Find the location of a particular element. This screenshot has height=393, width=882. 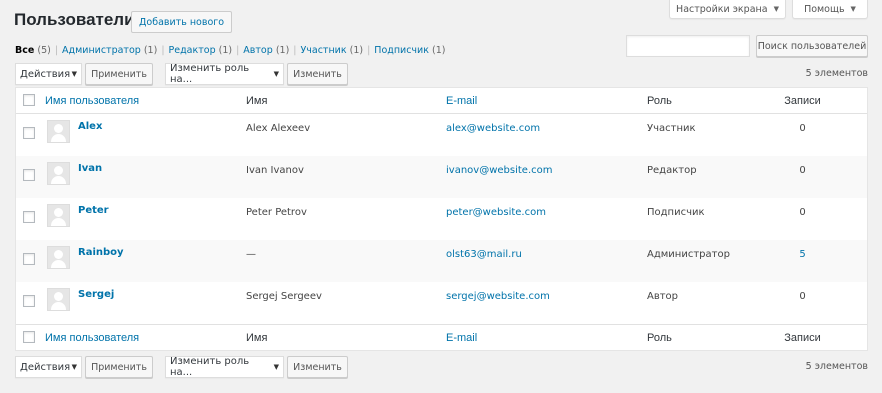

filter-administrator: Администратор (1) is located at coordinates (109, 50).